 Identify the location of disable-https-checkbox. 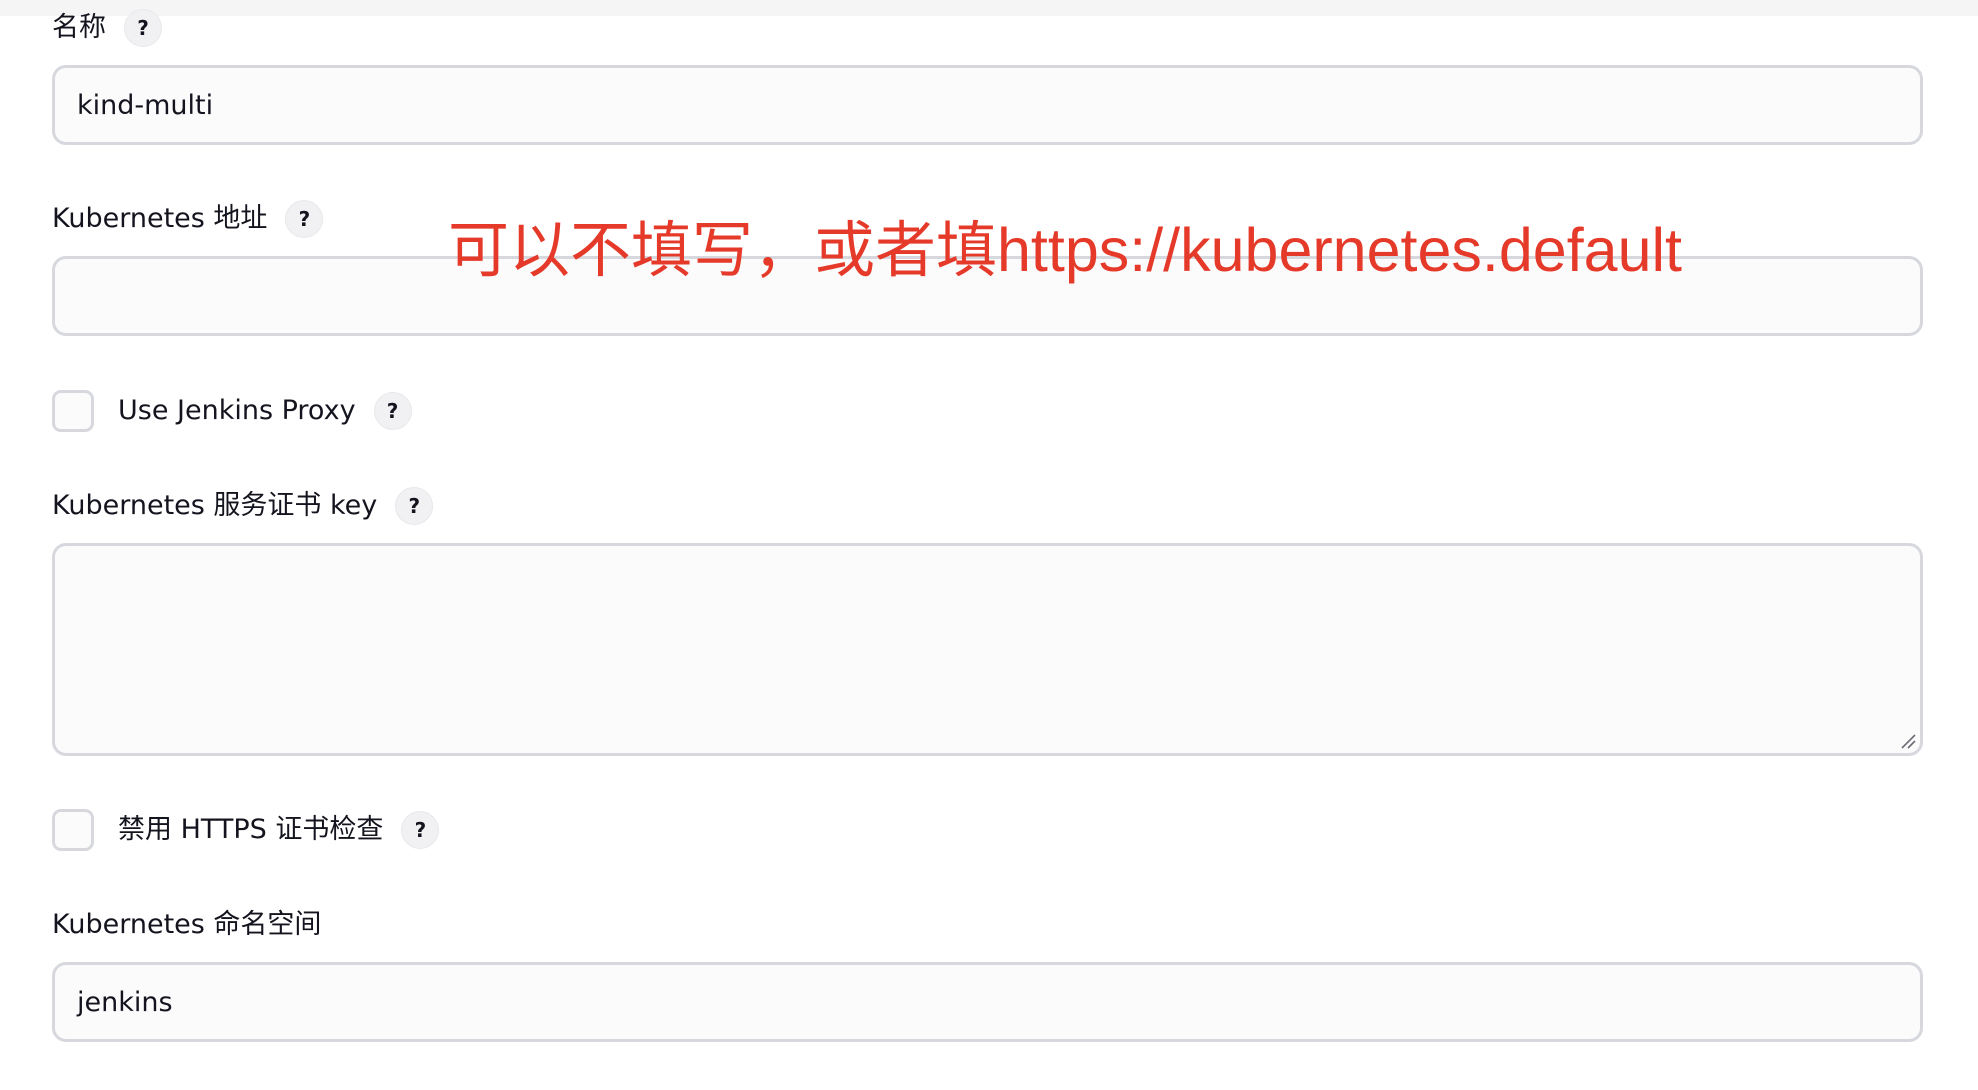
(73, 830).